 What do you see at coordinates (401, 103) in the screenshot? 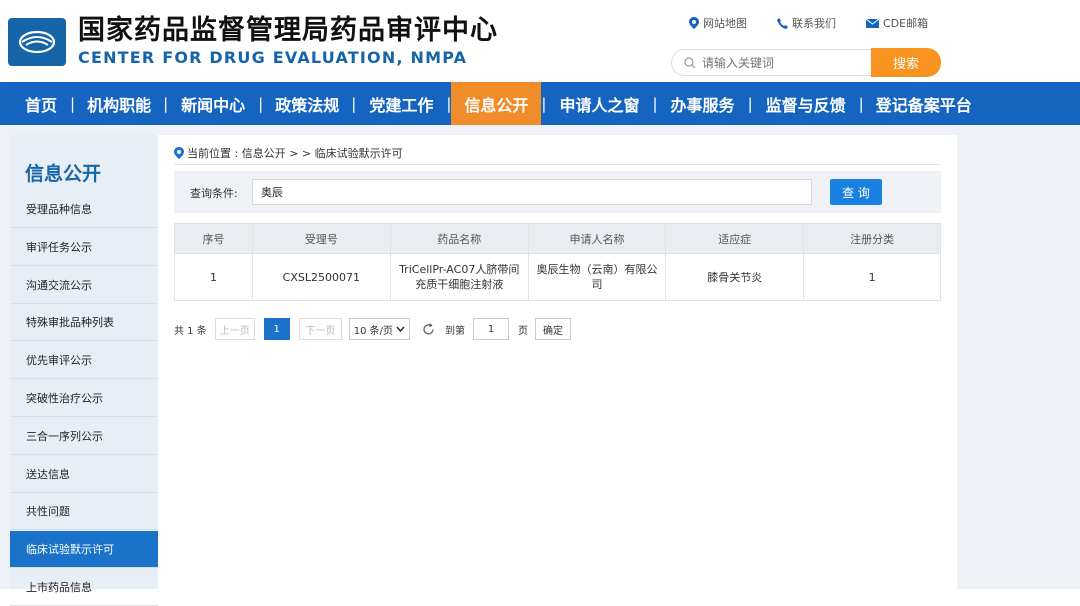
I see `nav-item-4: 党建工作` at bounding box center [401, 103].